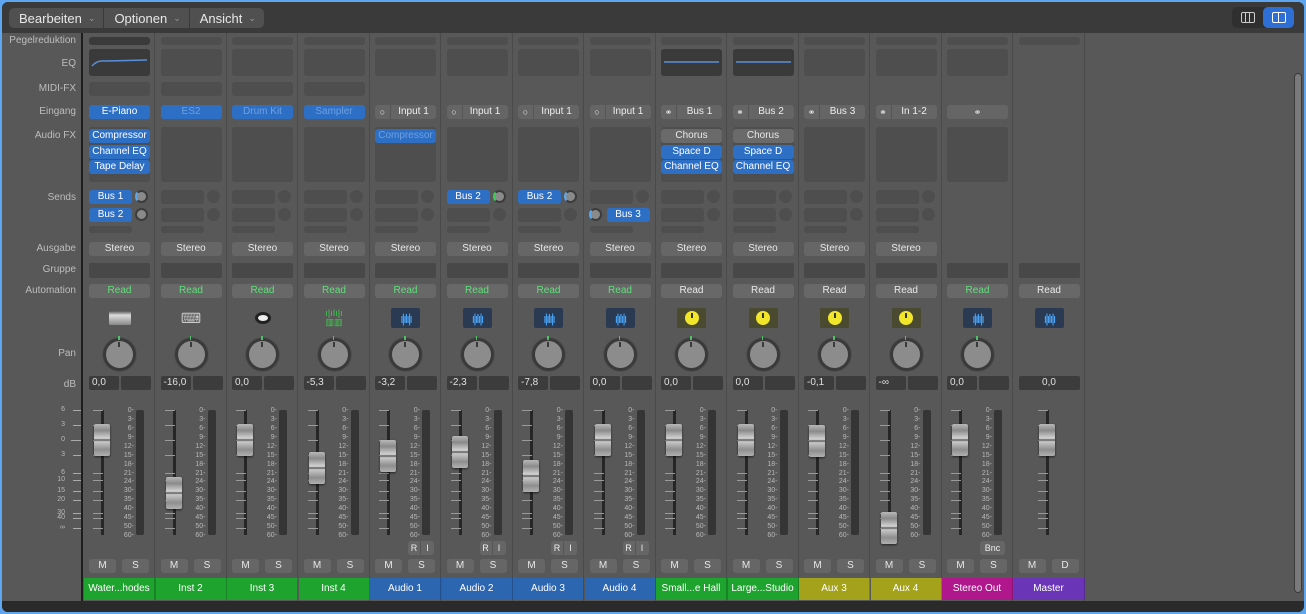  What do you see at coordinates (906, 291) in the screenshot?
I see `automation-mode: Read` at bounding box center [906, 291].